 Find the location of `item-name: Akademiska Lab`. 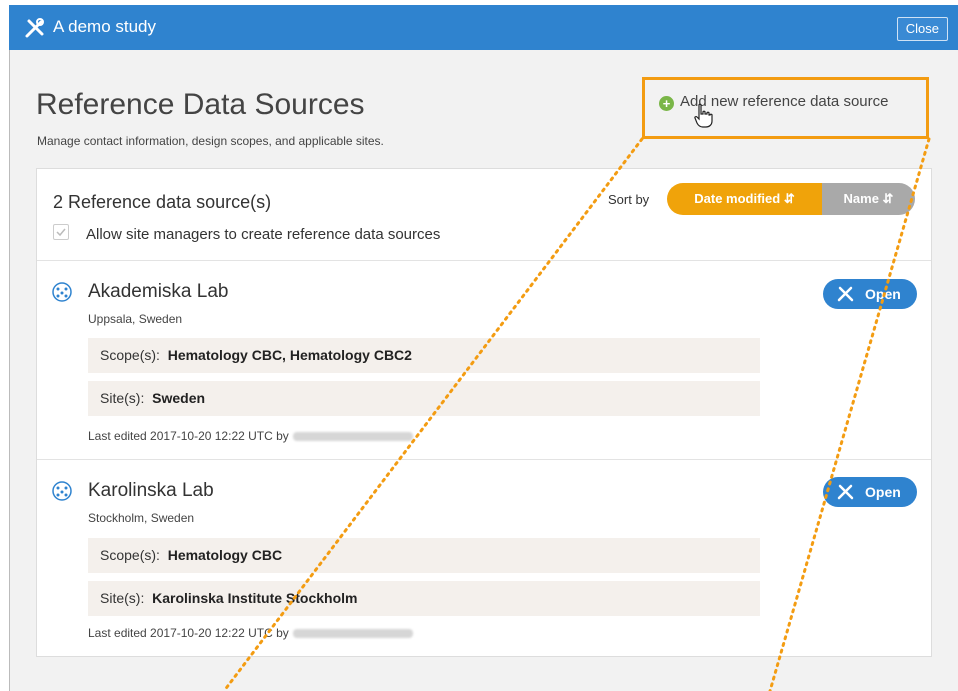

item-name: Akademiska Lab is located at coordinates (158, 292).